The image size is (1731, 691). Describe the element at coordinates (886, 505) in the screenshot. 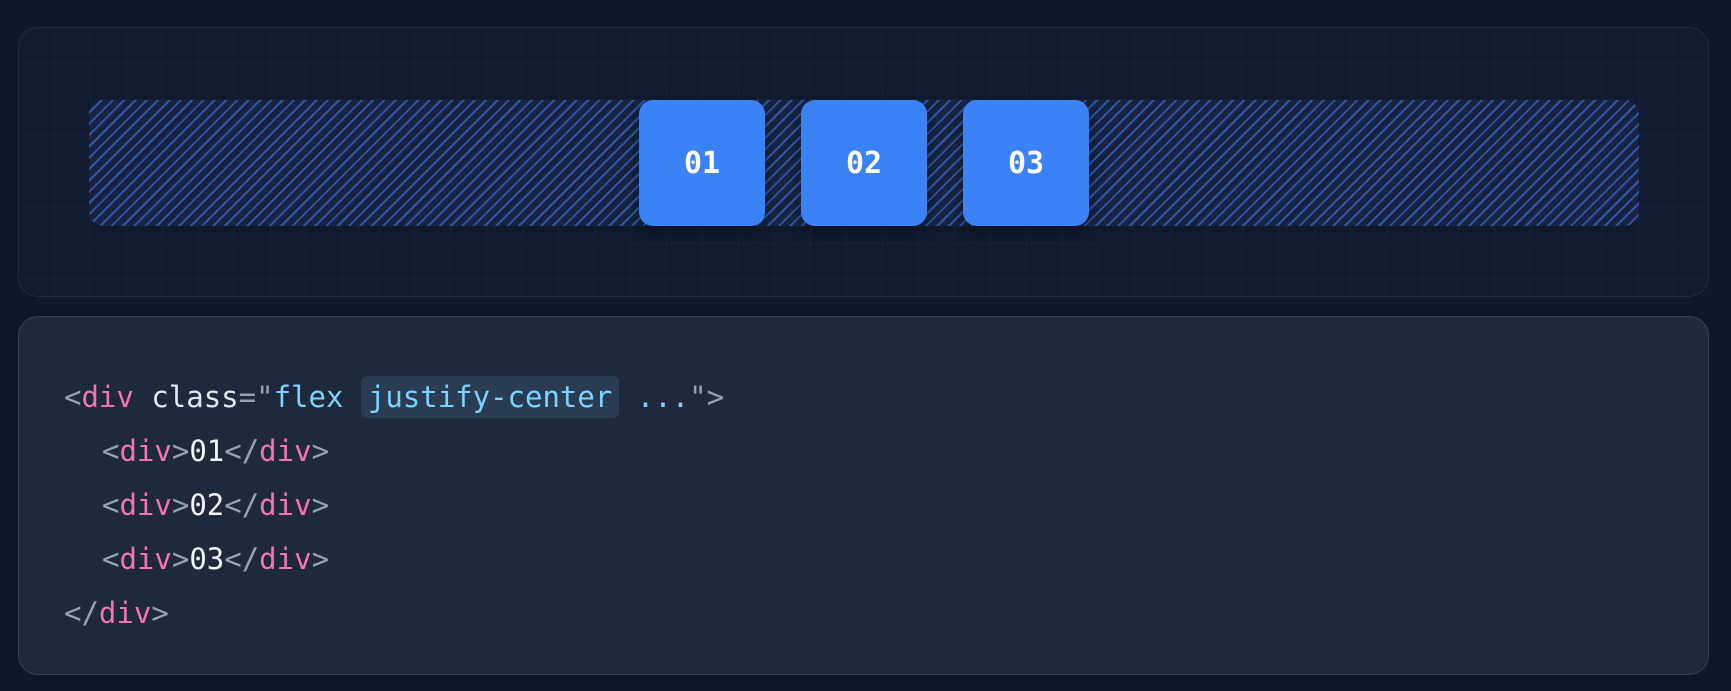

I see `code-line-child-02: <div>02</div>` at that location.